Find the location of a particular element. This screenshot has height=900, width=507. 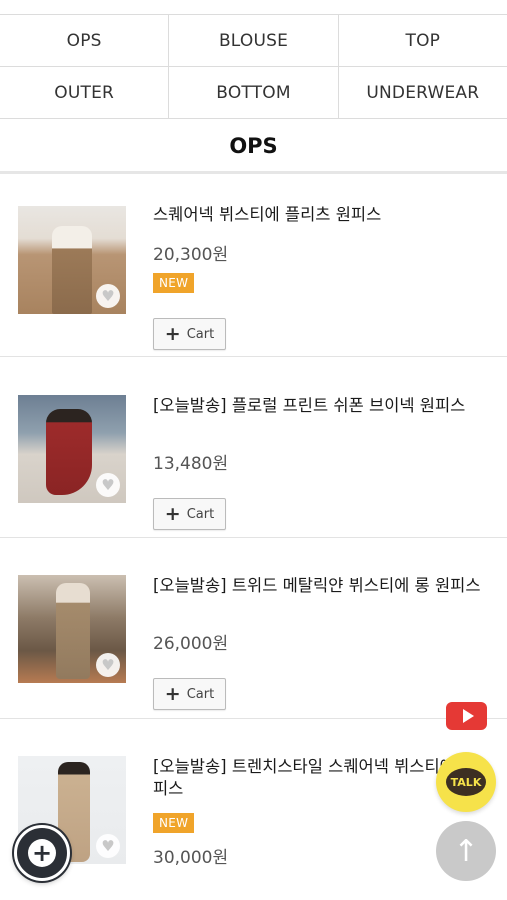

youtube-icon is located at coordinates (466, 716).